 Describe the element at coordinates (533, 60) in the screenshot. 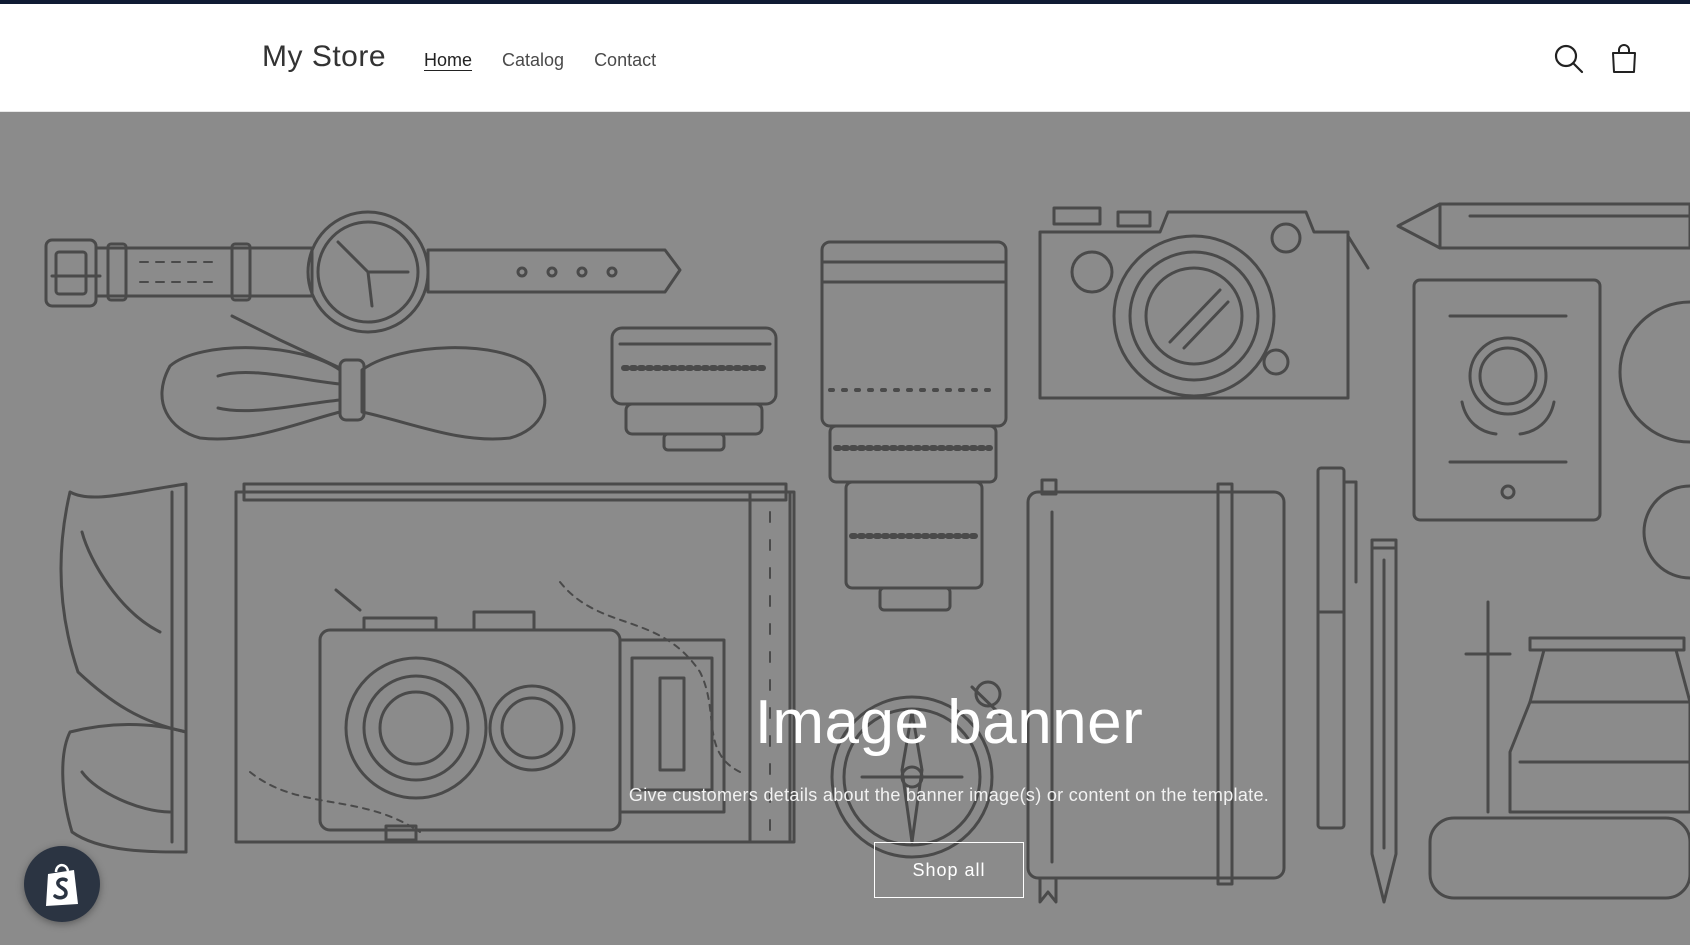

I see `nav-catalog: Catalog` at that location.